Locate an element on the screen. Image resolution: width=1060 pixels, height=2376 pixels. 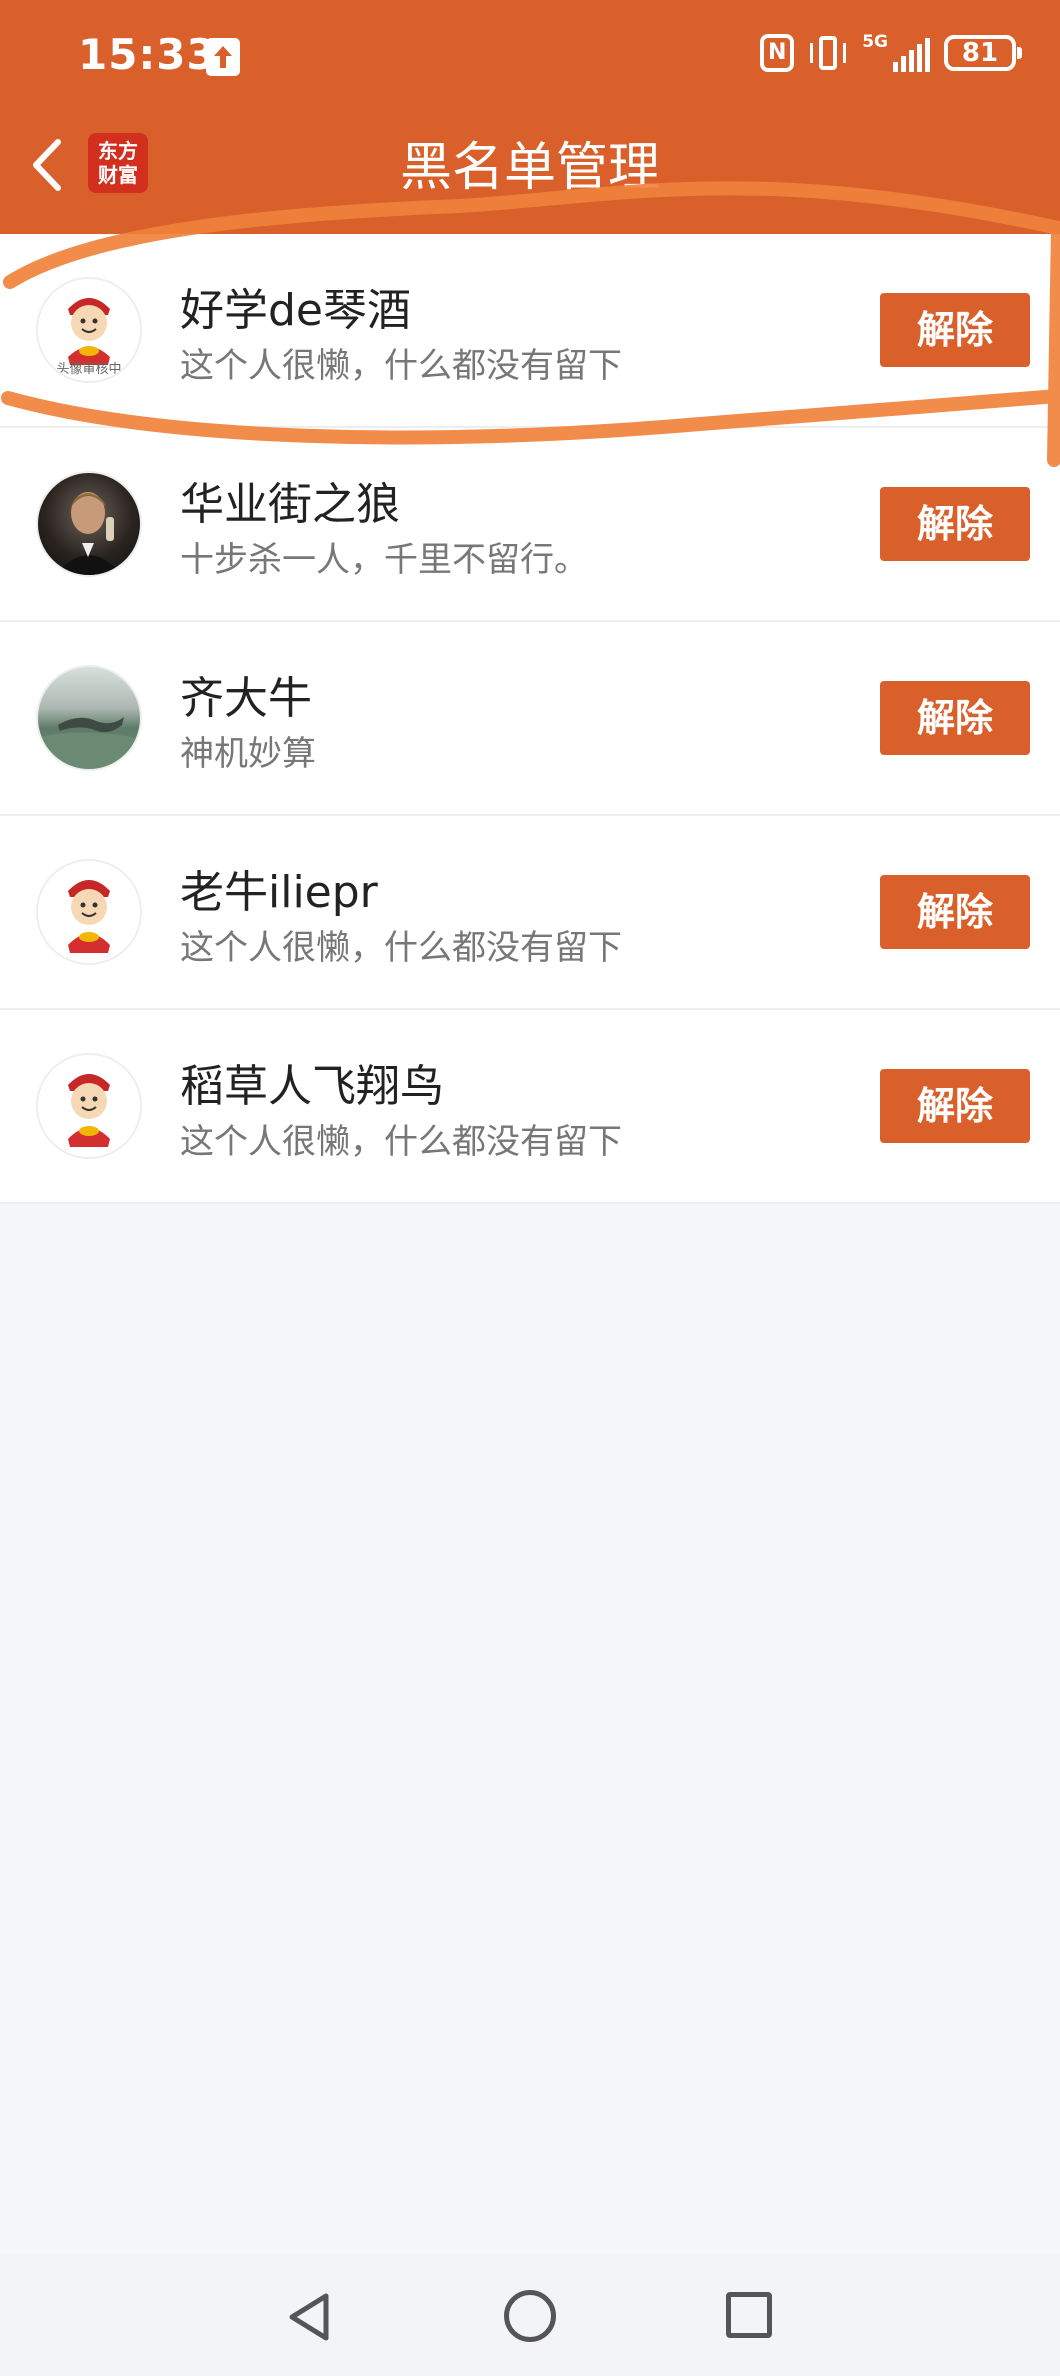
user-name: 稻草人飞翔鸟 is located at coordinates (312, 1086).